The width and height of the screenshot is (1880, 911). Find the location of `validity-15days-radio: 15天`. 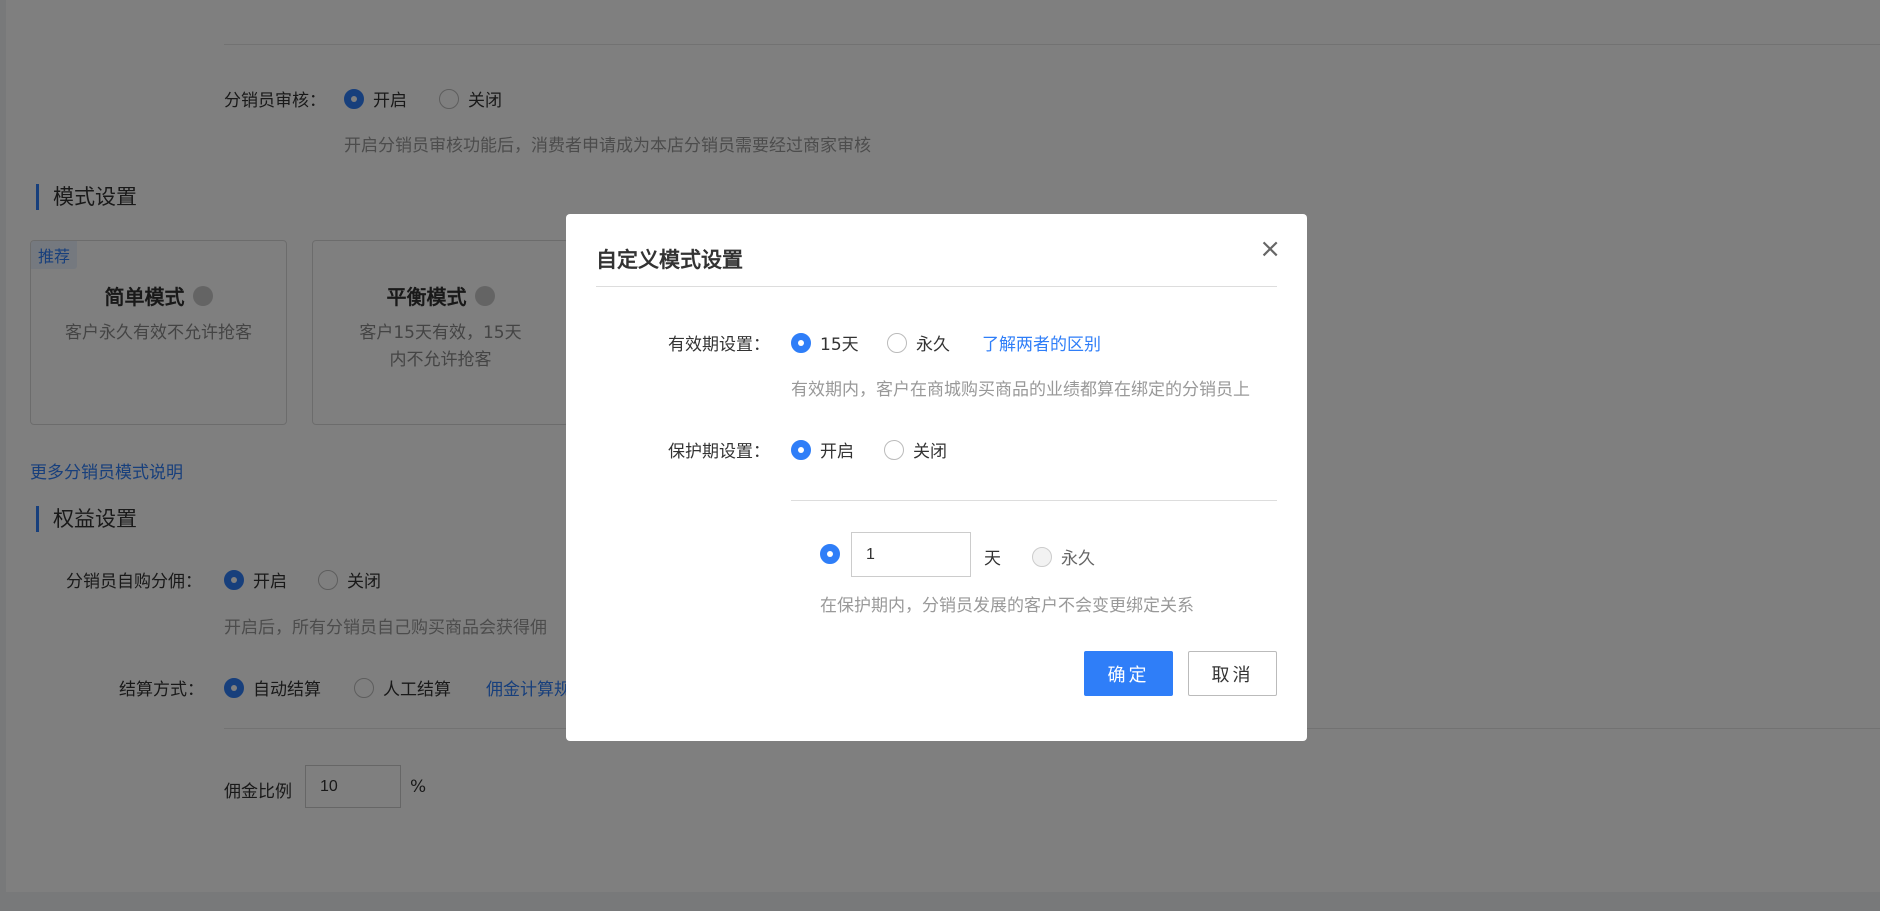

validity-15days-radio: 15天 is located at coordinates (825, 342).